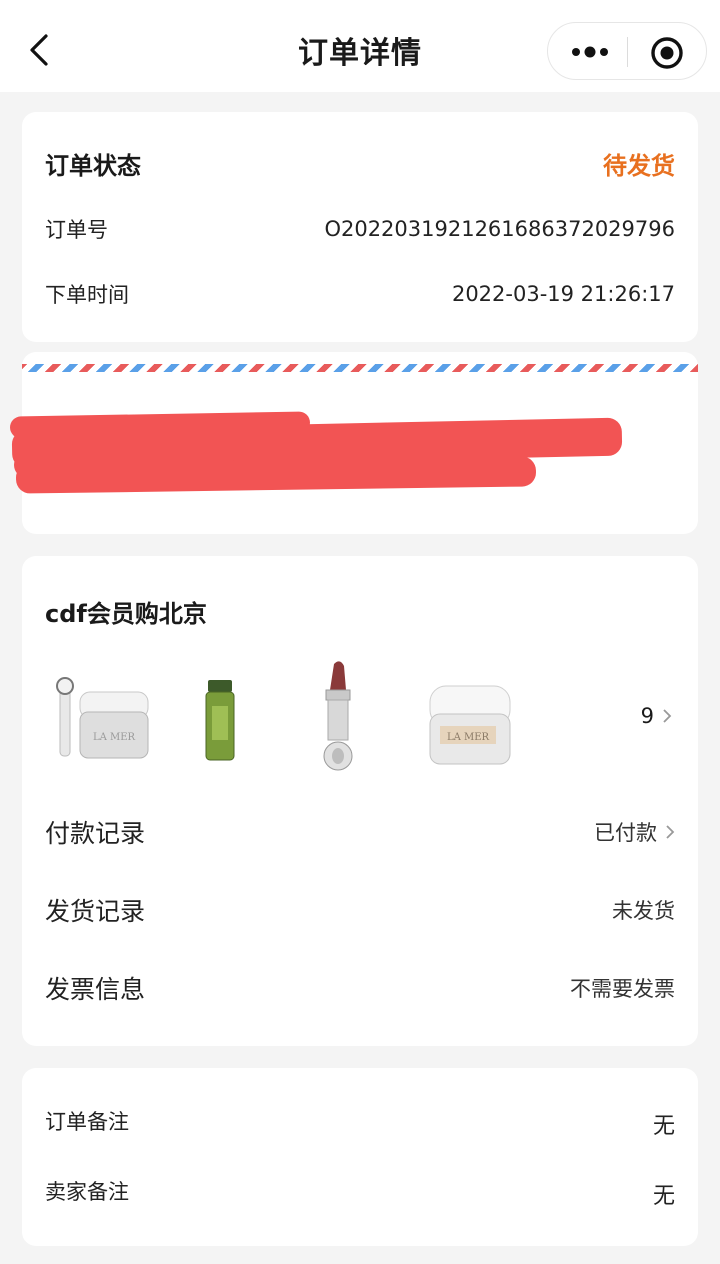 This screenshot has width=720, height=1264. What do you see at coordinates (360, 1121) in the screenshot?
I see `order-note-row: 订单备注 无` at bounding box center [360, 1121].